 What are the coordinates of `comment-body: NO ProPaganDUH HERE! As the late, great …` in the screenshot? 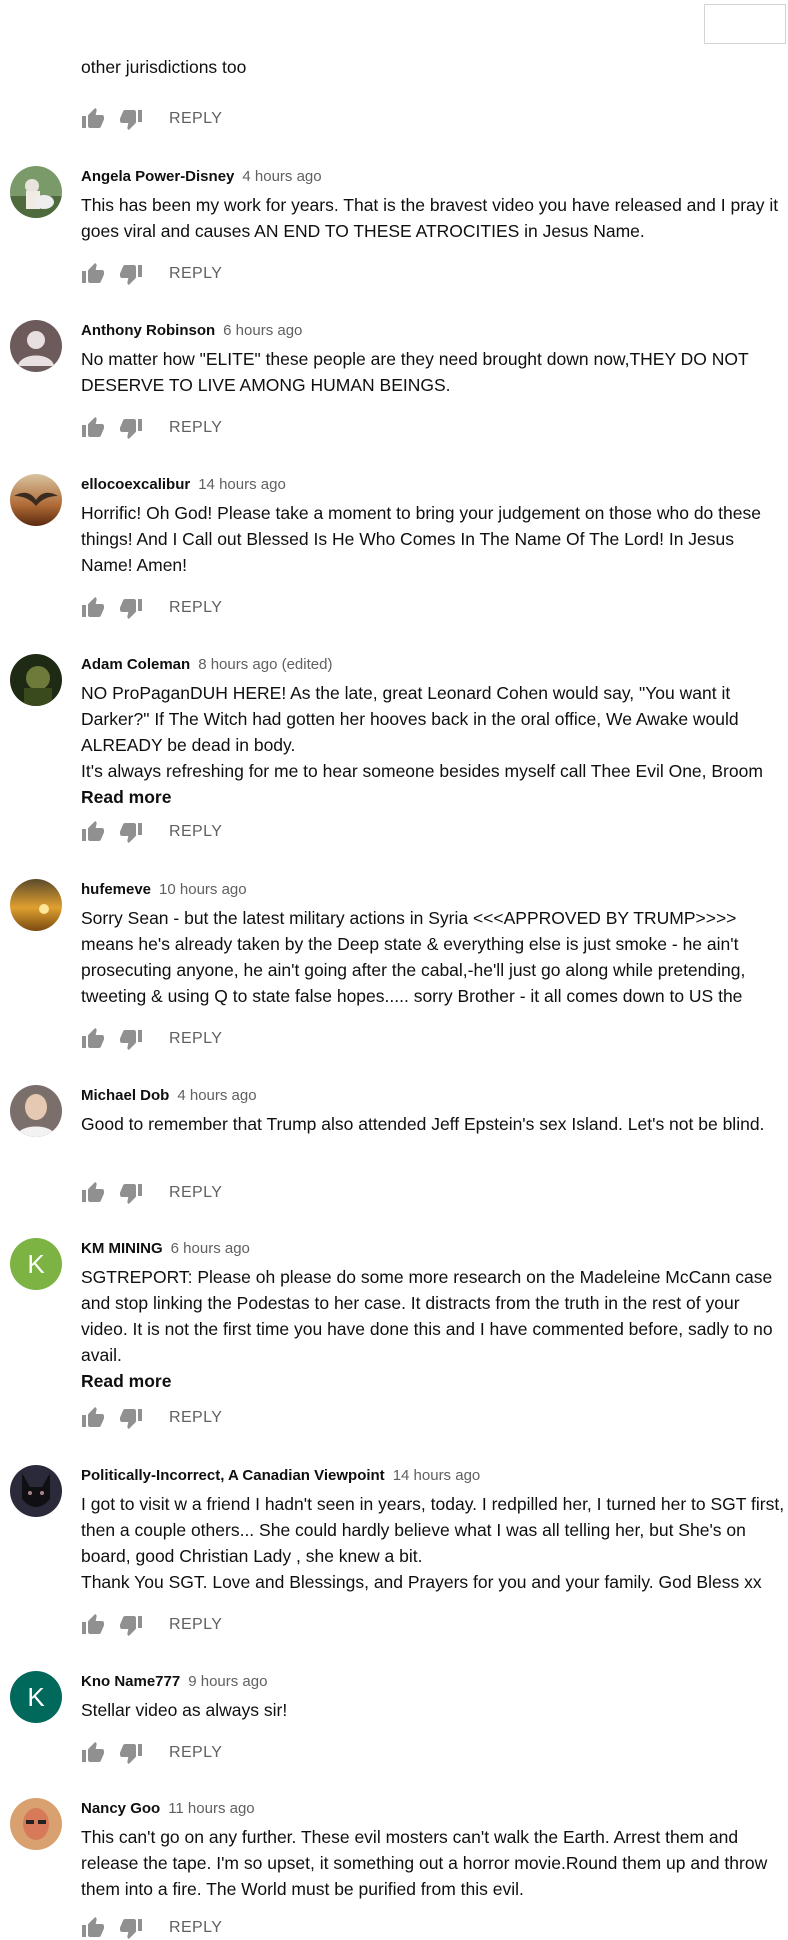 It's located at (433, 745).